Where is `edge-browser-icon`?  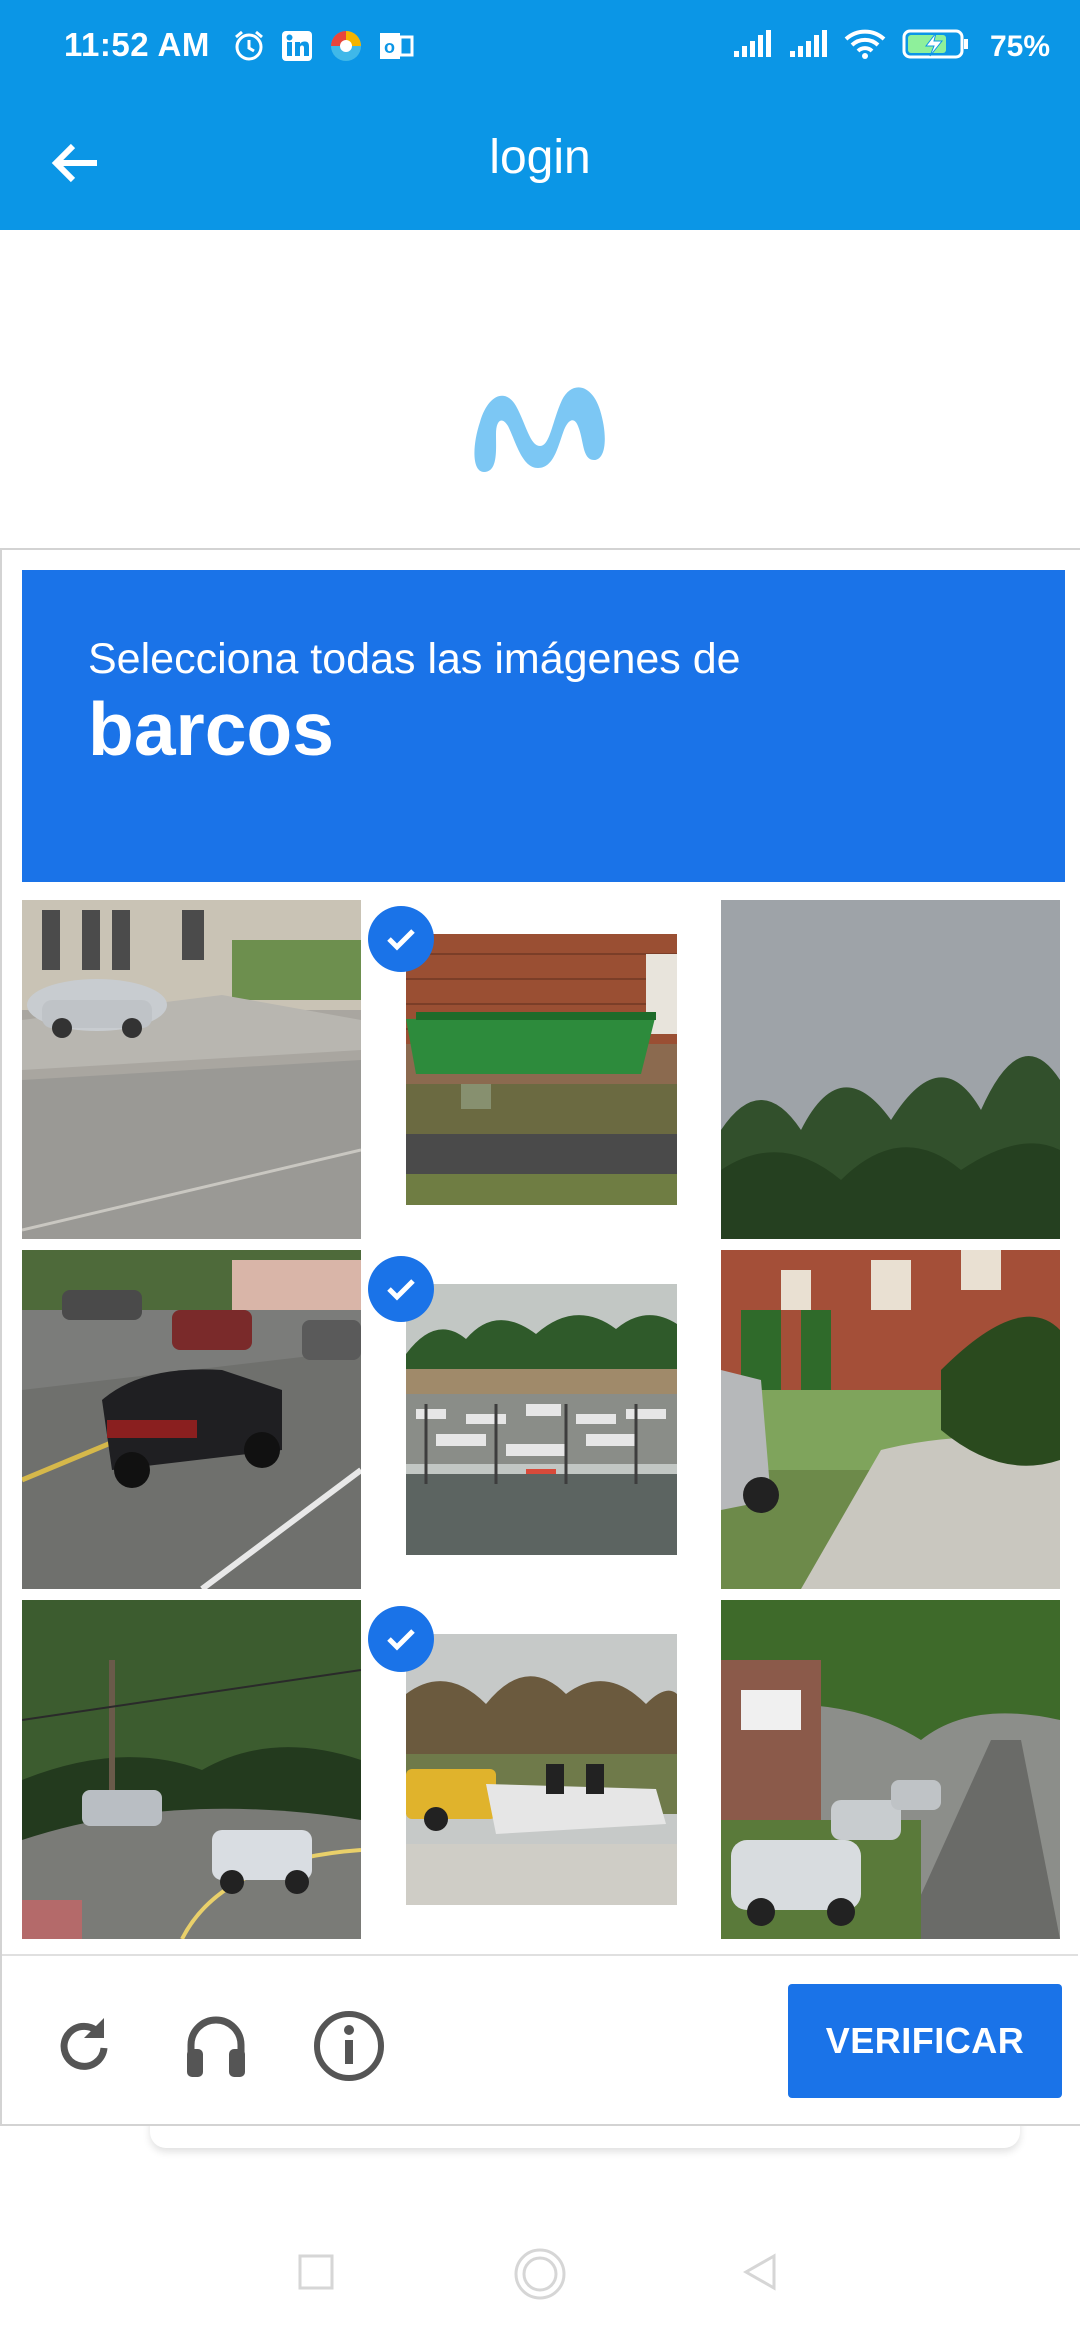 edge-browser-icon is located at coordinates (346, 48).